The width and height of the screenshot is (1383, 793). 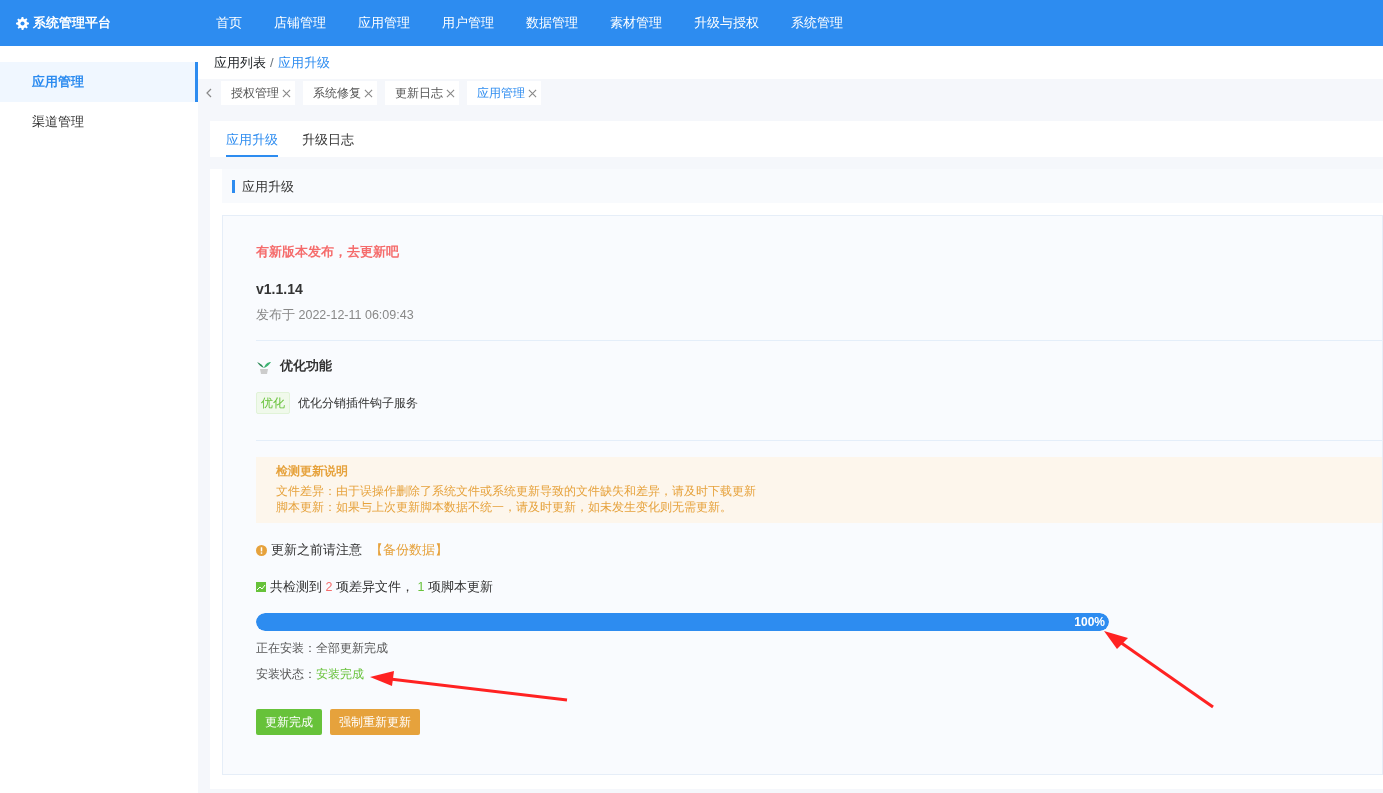 What do you see at coordinates (322, 648) in the screenshot?
I see `status-line: 正在安装：全部更新完成` at bounding box center [322, 648].